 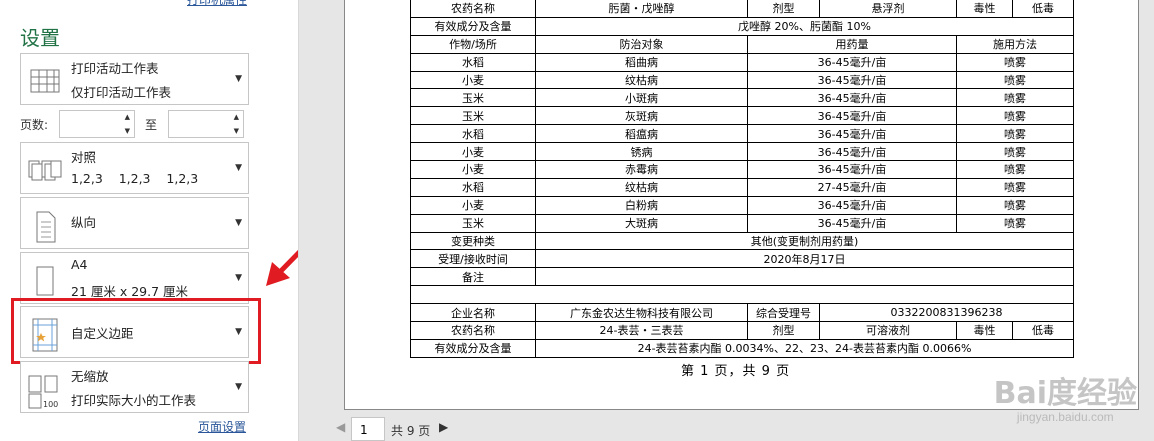 I want to click on pages-to-label: 至, so click(x=151, y=125).